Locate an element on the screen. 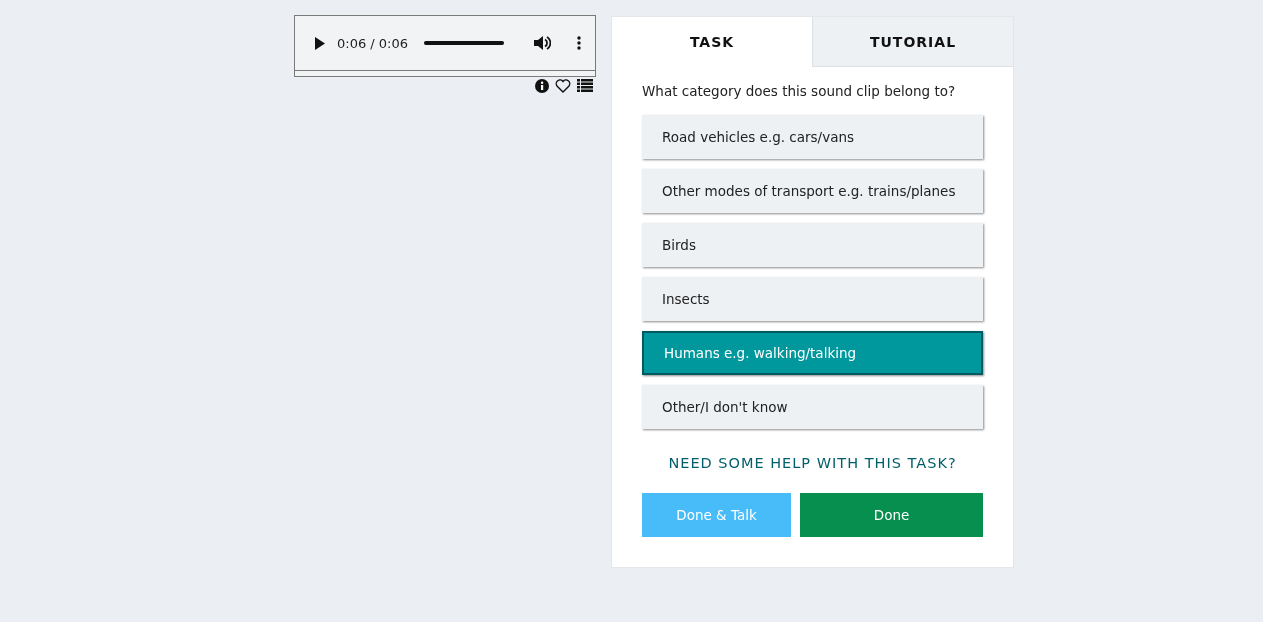  answer-option: Other/I don't know is located at coordinates (812, 407).